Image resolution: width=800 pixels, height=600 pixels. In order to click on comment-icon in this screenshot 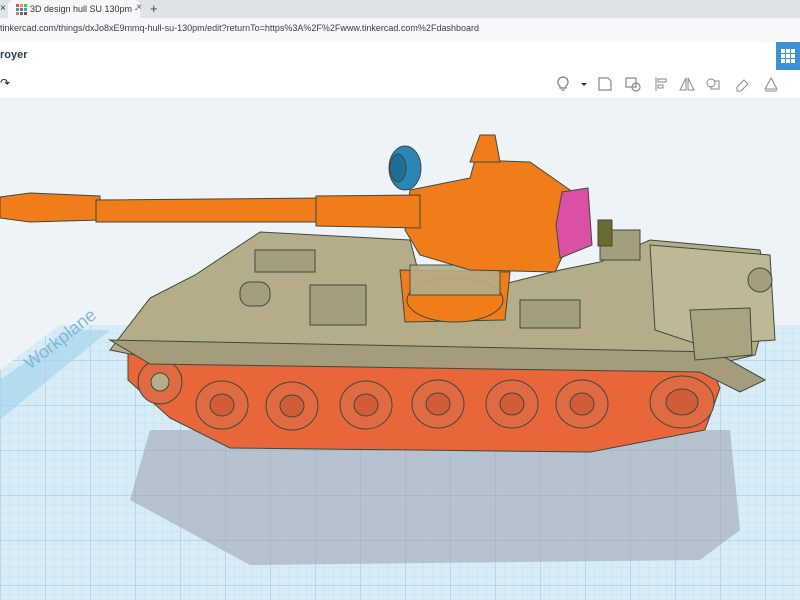, I will do `click(633, 84)`.